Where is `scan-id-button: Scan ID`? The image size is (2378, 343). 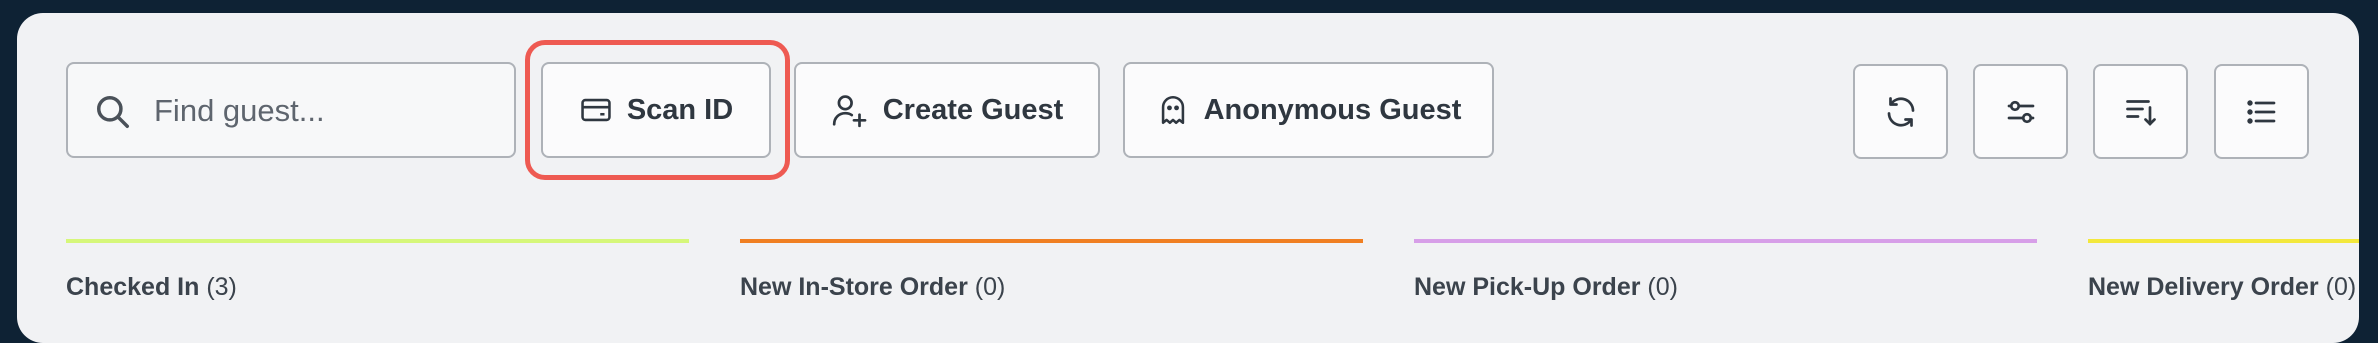 scan-id-button: Scan ID is located at coordinates (656, 110).